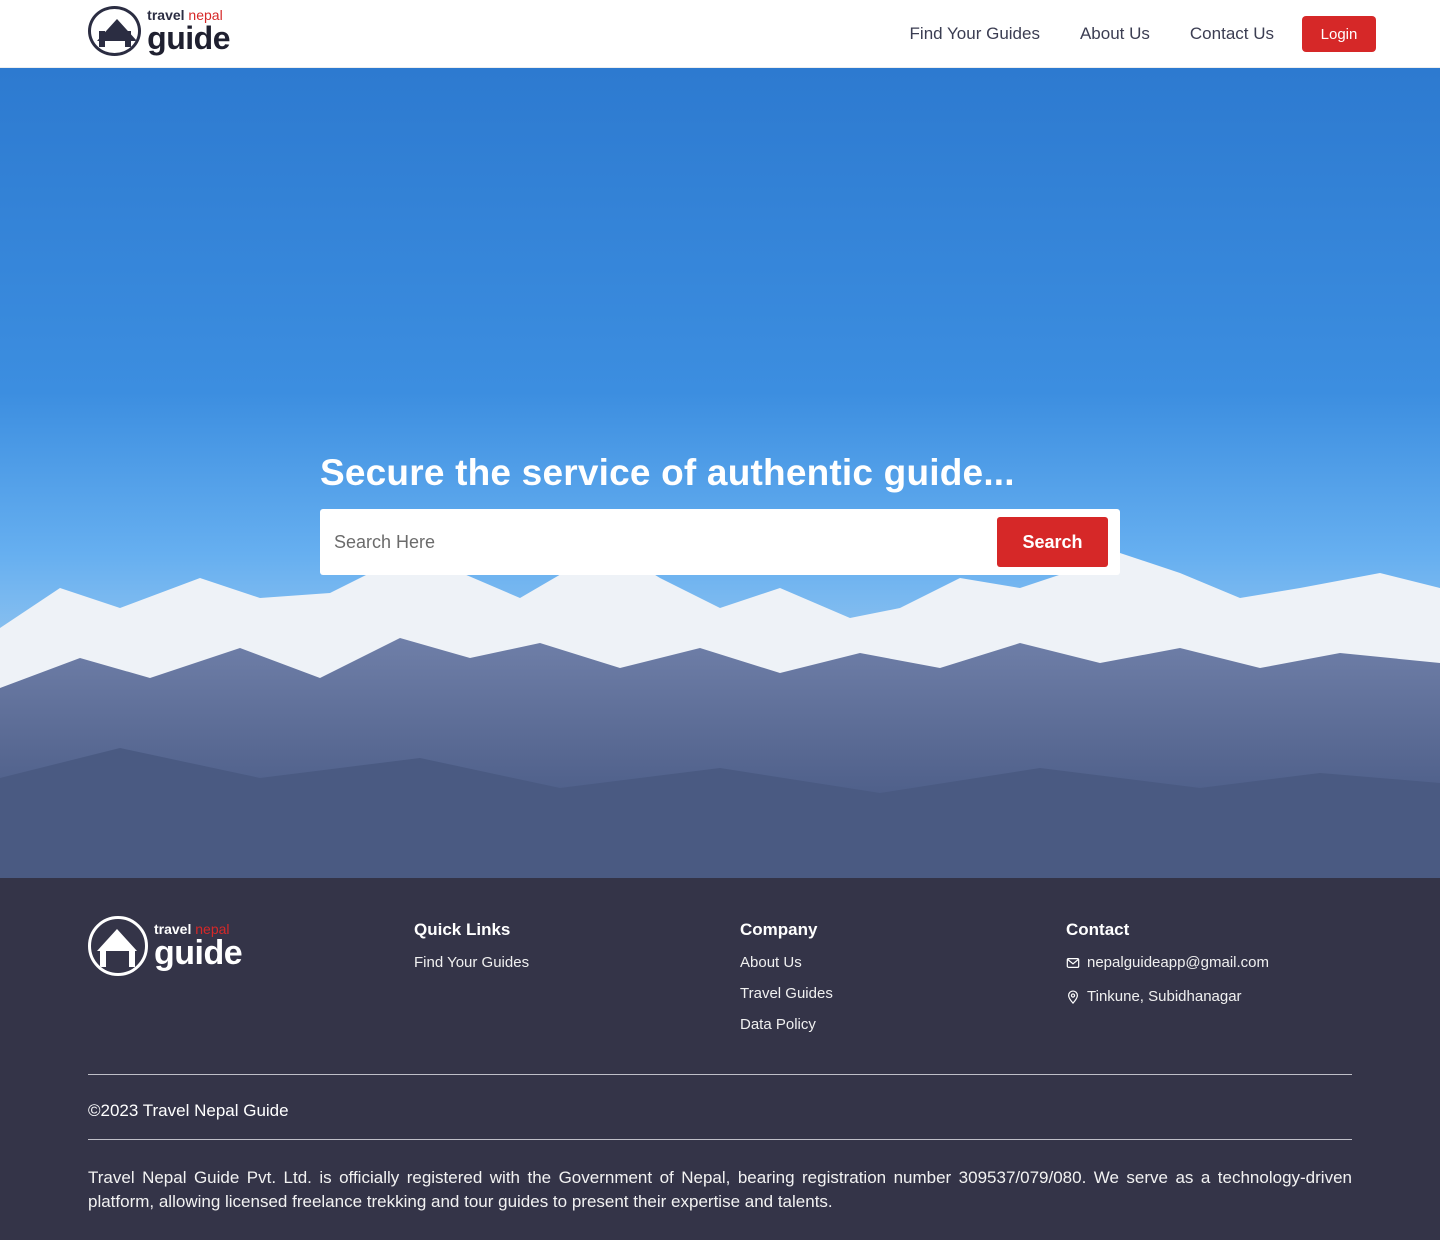 The image size is (1440, 1240). I want to click on nav-about-us: About Us, so click(1115, 34).